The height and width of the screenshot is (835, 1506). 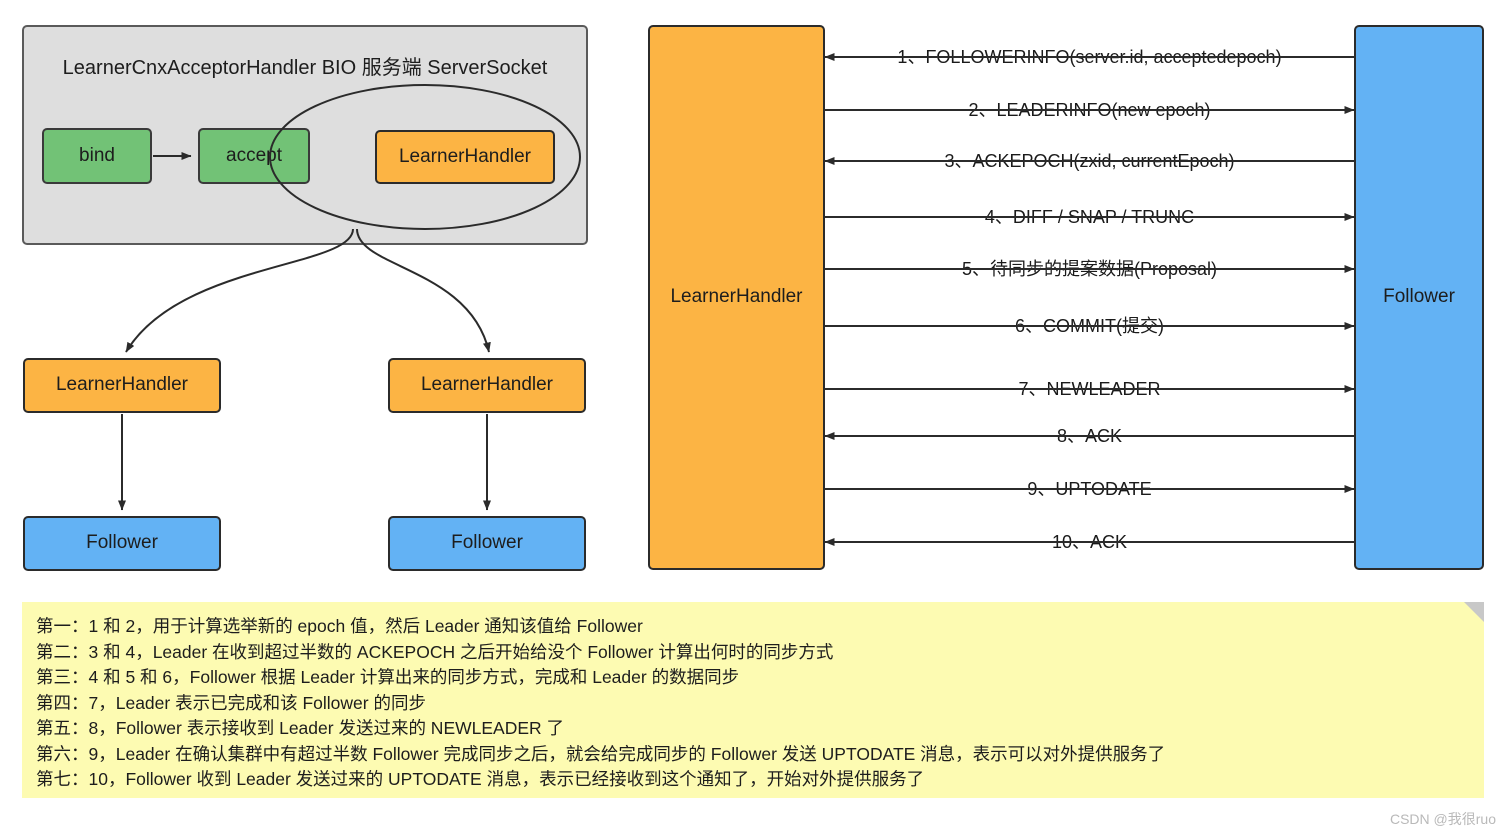 I want to click on learner-handler-child-left-label: LearnerHandler, so click(x=122, y=385).